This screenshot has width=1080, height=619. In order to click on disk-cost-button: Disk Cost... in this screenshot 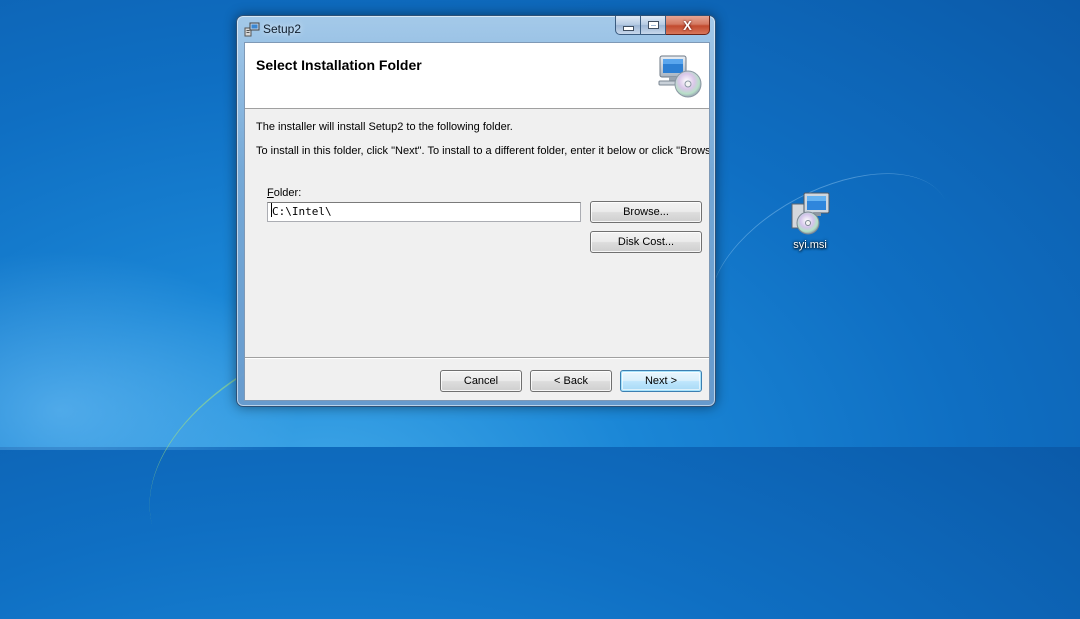, I will do `click(646, 242)`.